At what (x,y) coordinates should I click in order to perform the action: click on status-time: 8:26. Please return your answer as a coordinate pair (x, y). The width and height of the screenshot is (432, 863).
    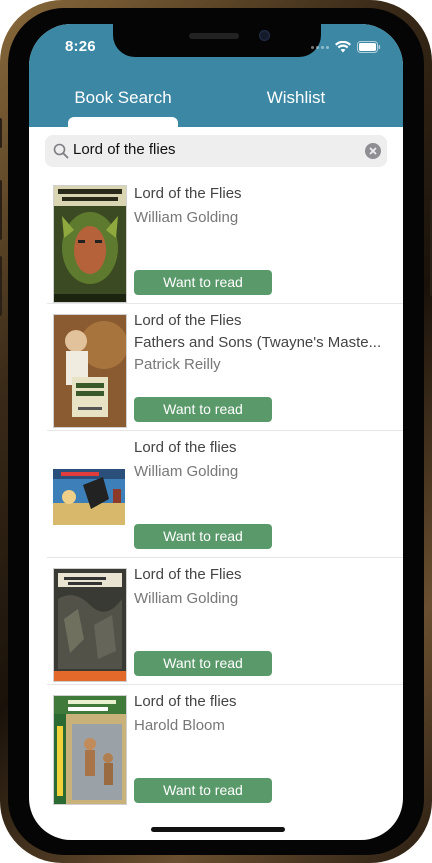
    Looking at the image, I should click on (80, 46).